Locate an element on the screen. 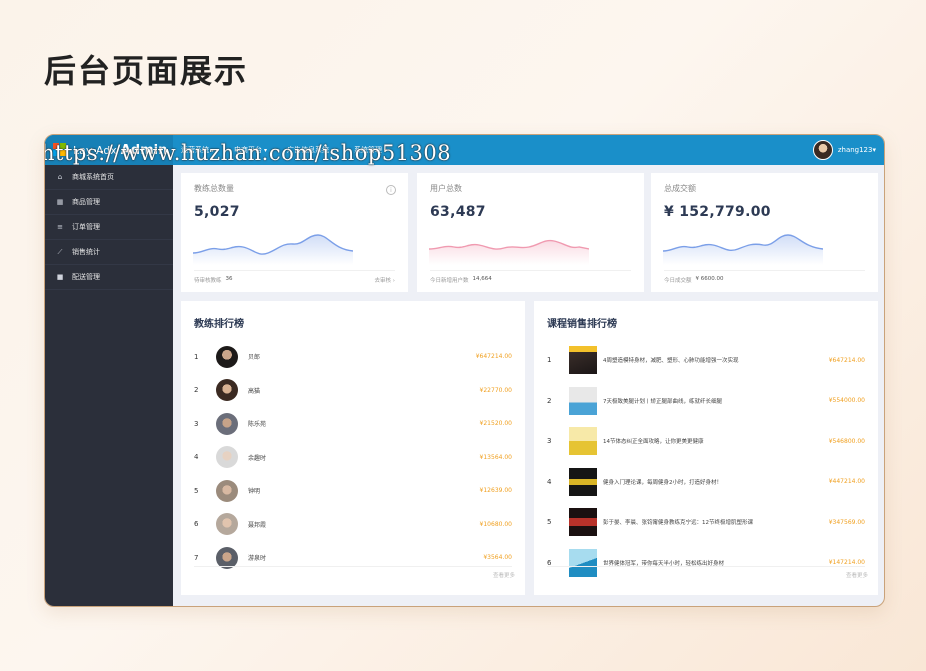  sidebar-item-sales: ⟋ 销售统计 is located at coordinates (109, 252).